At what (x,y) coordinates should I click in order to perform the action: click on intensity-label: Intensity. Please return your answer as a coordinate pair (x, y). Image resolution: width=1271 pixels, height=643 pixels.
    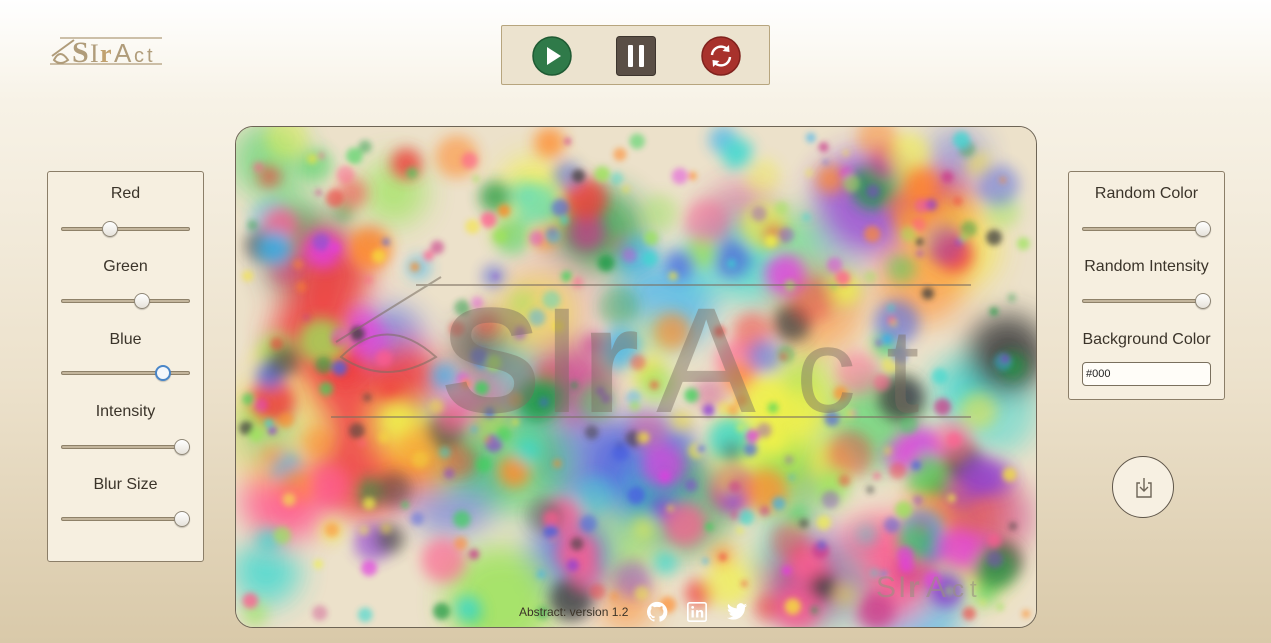
    Looking at the image, I should click on (125, 411).